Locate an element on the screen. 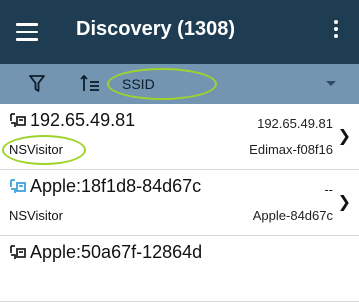 The image size is (359, 302). page-title: Discovery (1308) is located at coordinates (155, 29).